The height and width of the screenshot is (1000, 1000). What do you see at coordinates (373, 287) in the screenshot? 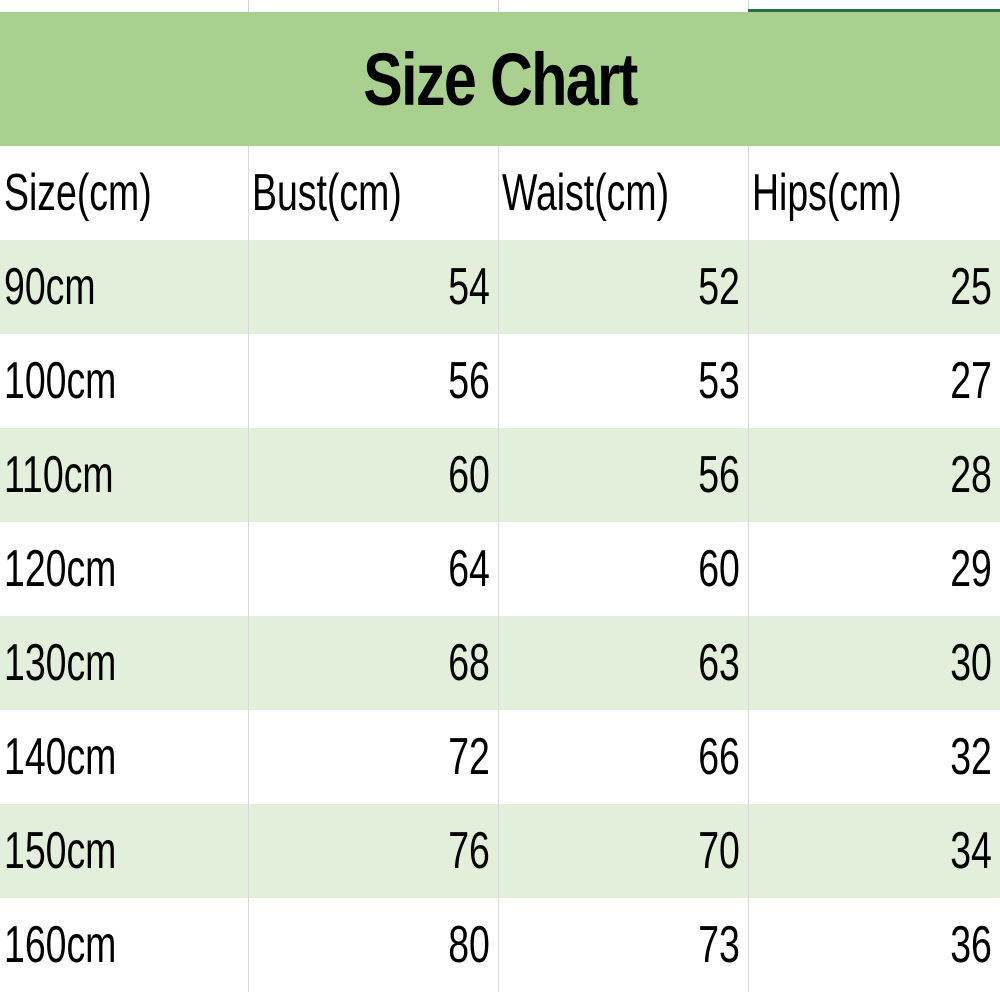
I see `bust-cell: 54` at bounding box center [373, 287].